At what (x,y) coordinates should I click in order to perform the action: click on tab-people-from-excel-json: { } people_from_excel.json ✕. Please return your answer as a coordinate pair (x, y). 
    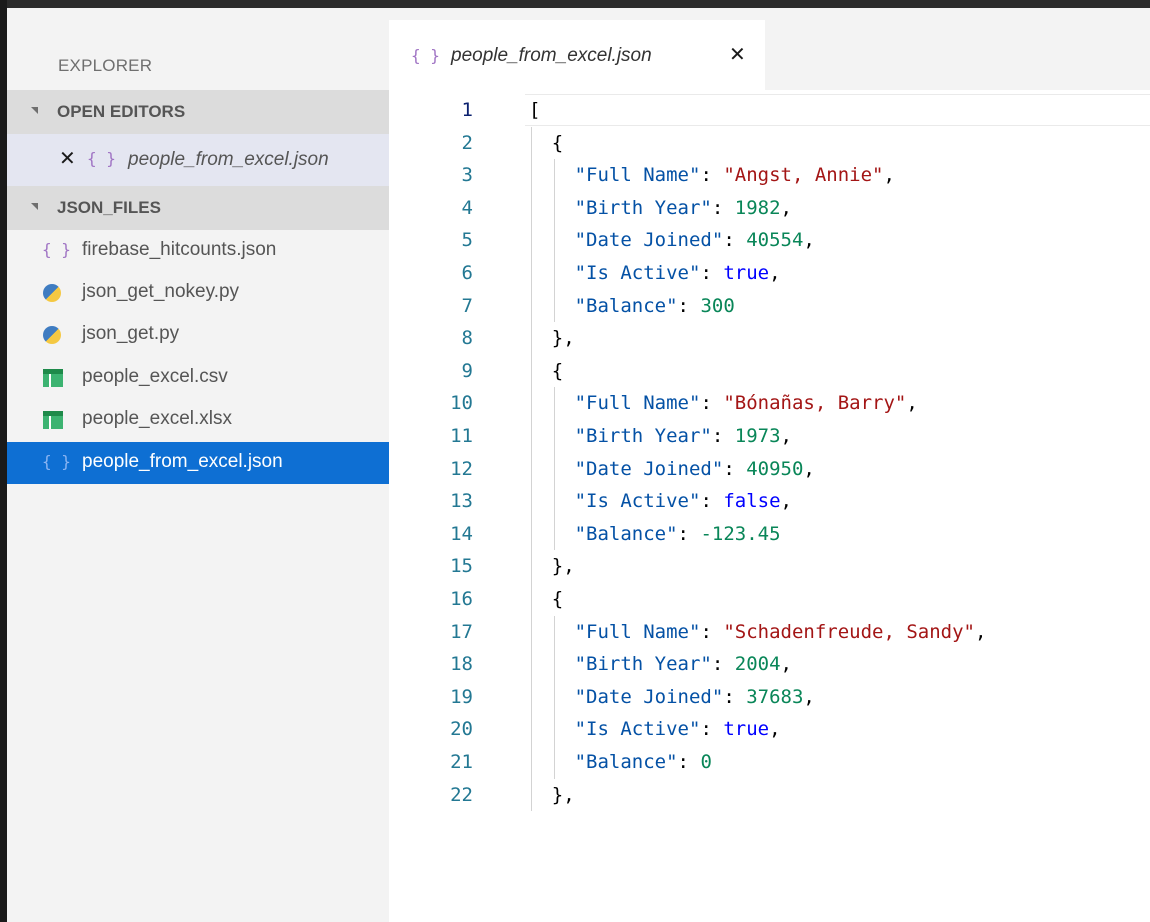
    Looking at the image, I should click on (577, 55).